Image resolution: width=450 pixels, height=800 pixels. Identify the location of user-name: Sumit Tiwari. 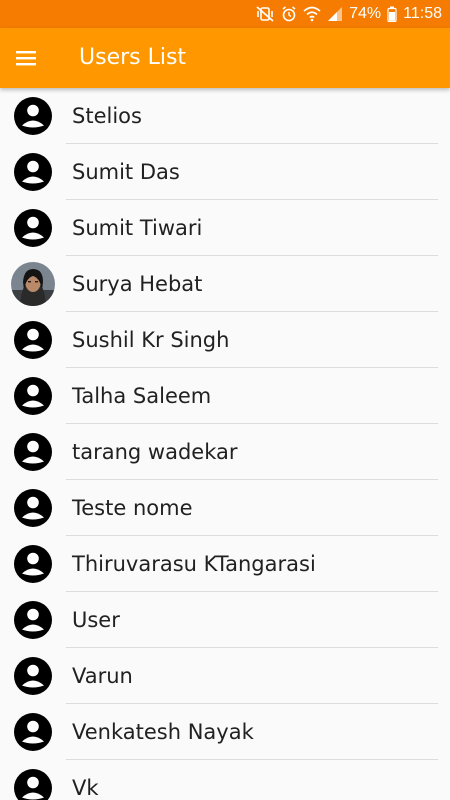
(137, 228).